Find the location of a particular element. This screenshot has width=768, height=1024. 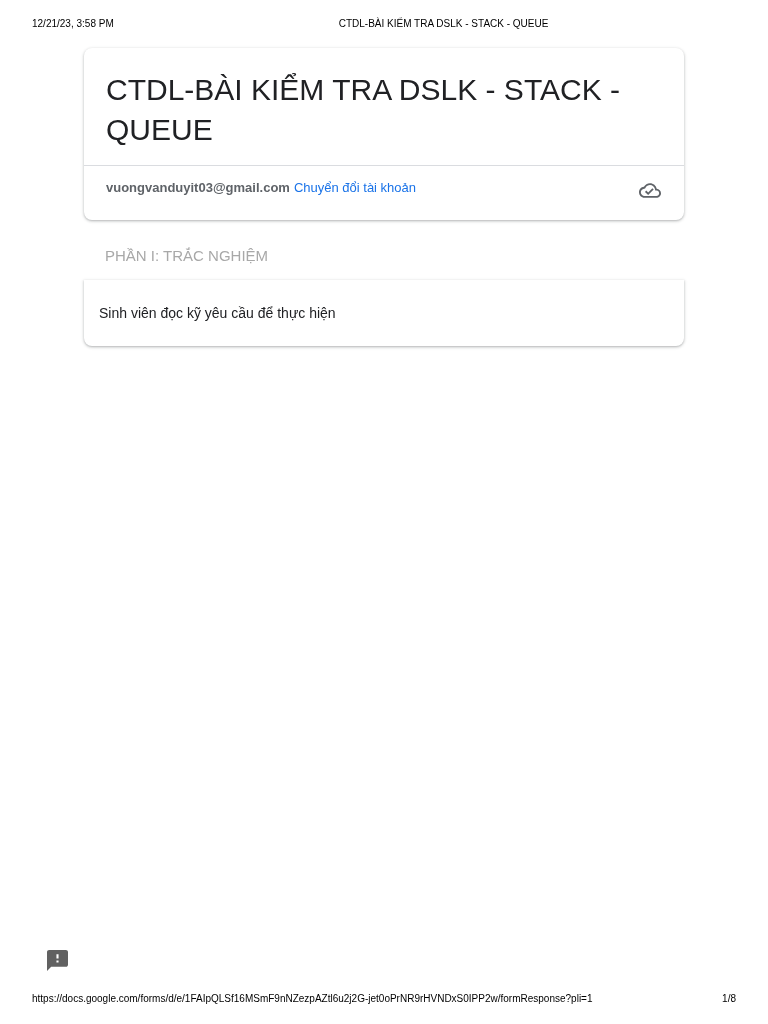

page-number: 1/8 is located at coordinates (729, 999).